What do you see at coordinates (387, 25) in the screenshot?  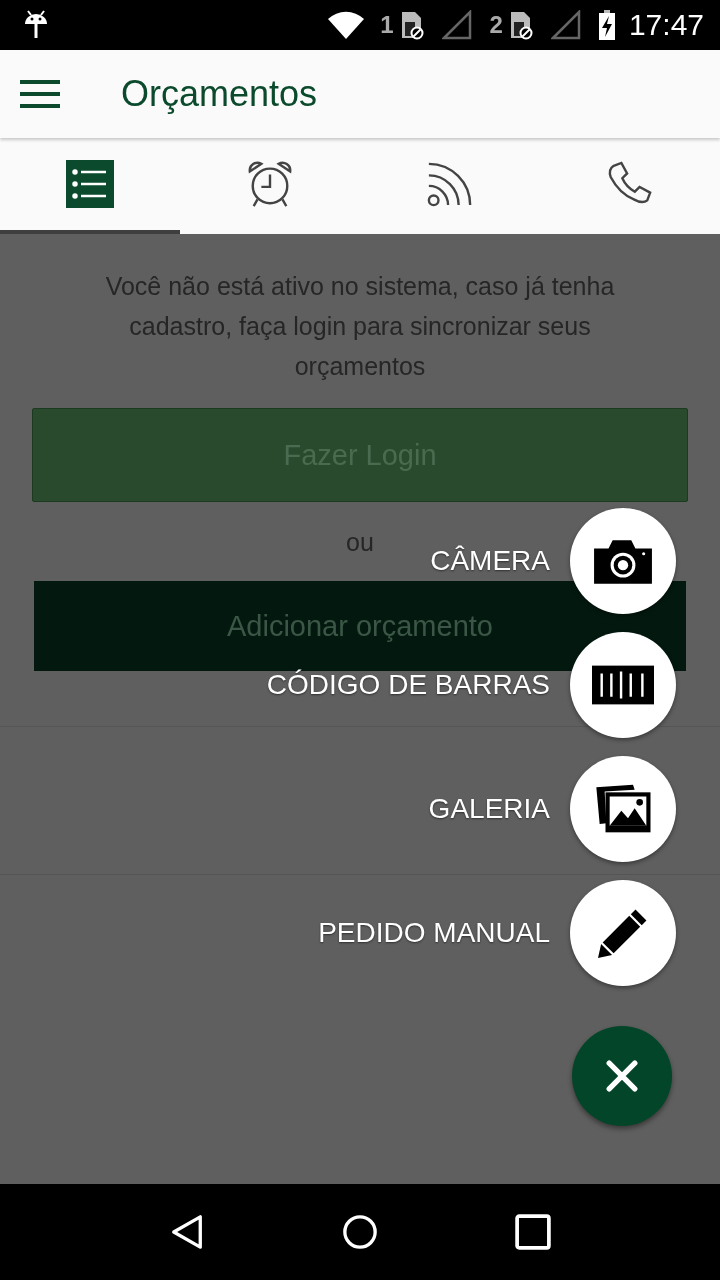 I see `sim-number: 1` at bounding box center [387, 25].